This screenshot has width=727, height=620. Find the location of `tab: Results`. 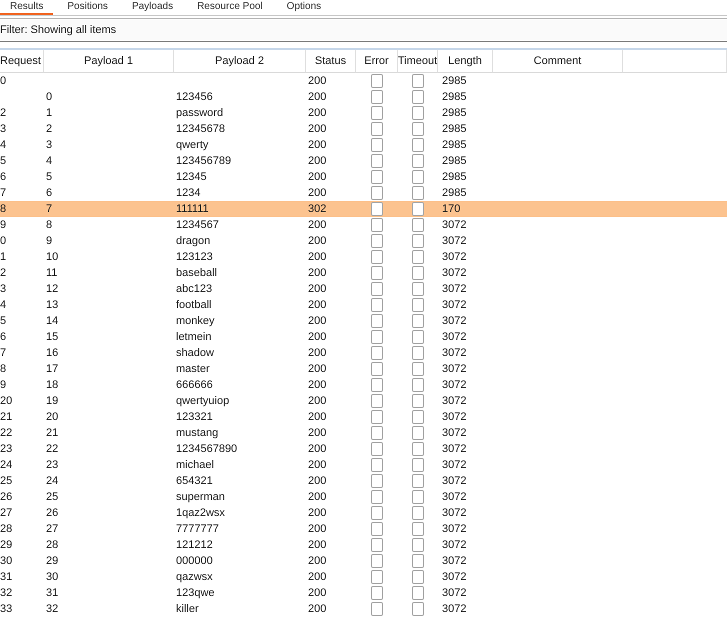

tab: Results is located at coordinates (27, 8).